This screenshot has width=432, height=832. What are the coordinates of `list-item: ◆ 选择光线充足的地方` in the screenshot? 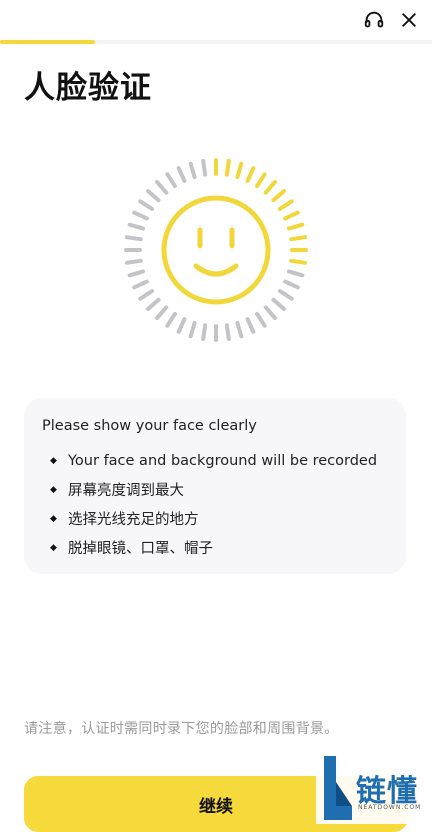 It's located at (124, 520).